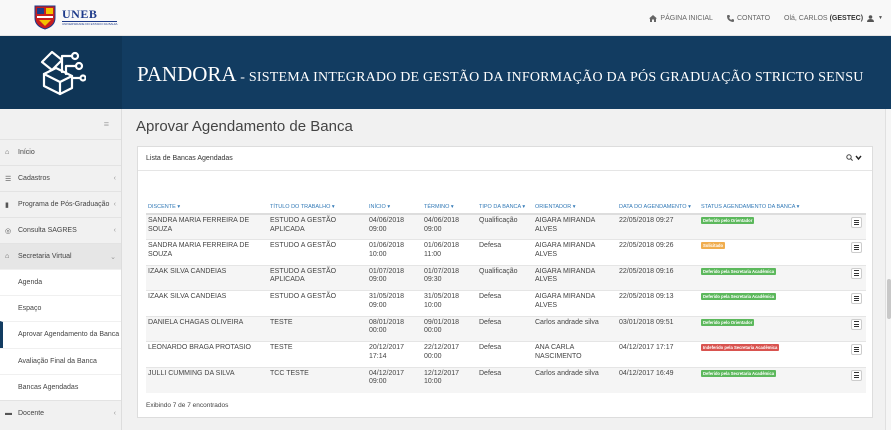 This screenshot has height=430, width=891. I want to click on sidebar-item-label: Início, so click(26, 152).